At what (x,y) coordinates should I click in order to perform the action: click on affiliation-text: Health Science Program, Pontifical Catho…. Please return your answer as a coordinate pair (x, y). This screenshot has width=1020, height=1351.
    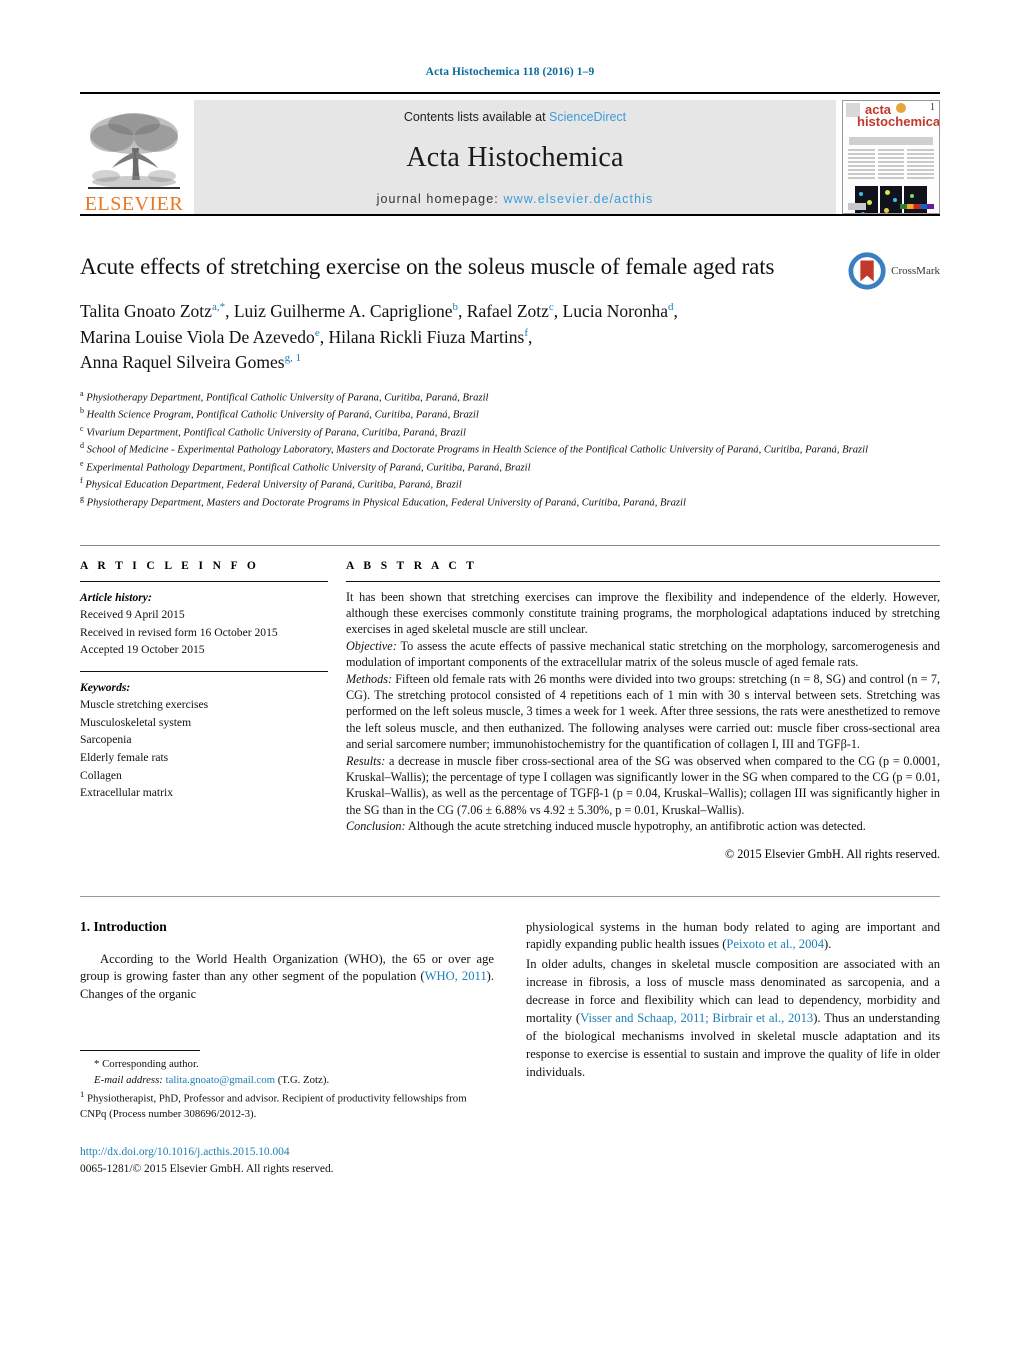
    Looking at the image, I should click on (282, 415).